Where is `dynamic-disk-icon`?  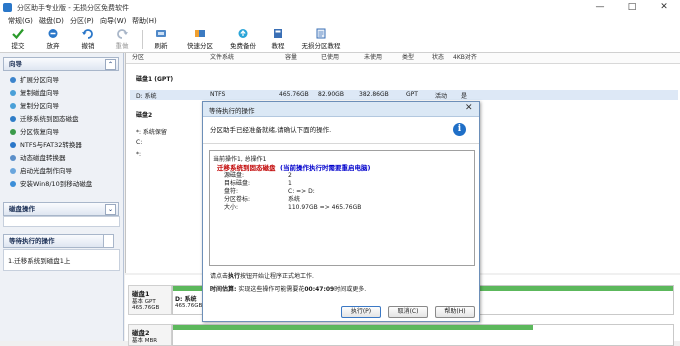
dynamic-disk-icon is located at coordinates (13, 158).